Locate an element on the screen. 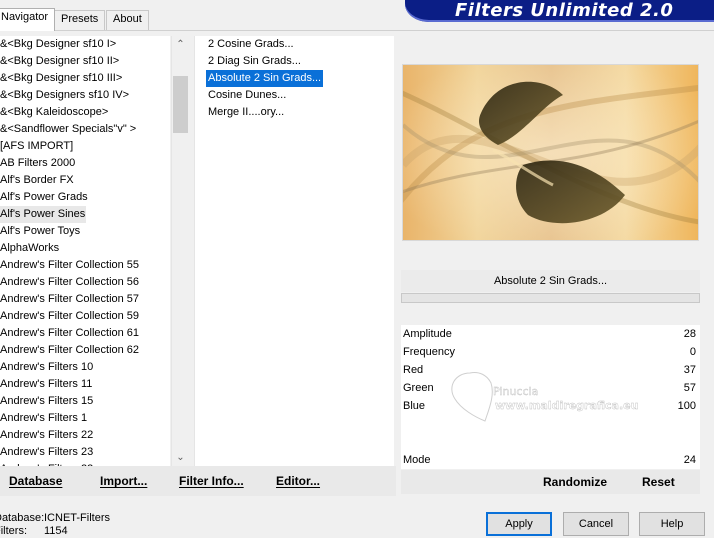 Image resolution: width=714 pixels, height=538 pixels. filter-preview is located at coordinates (550, 152).